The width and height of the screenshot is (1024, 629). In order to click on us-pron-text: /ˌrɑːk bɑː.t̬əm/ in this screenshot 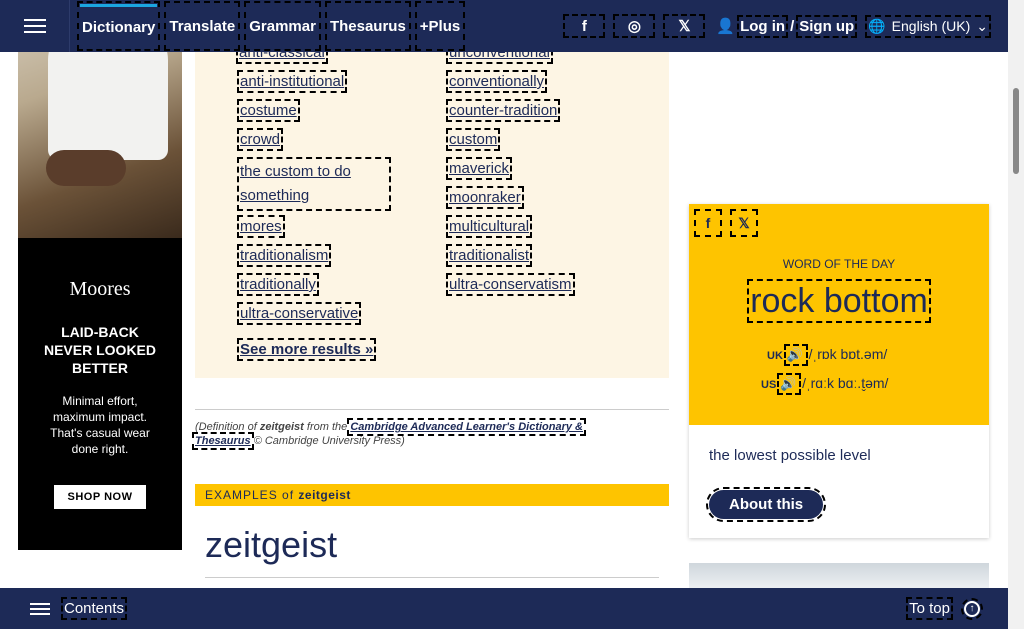, I will do `click(845, 383)`.